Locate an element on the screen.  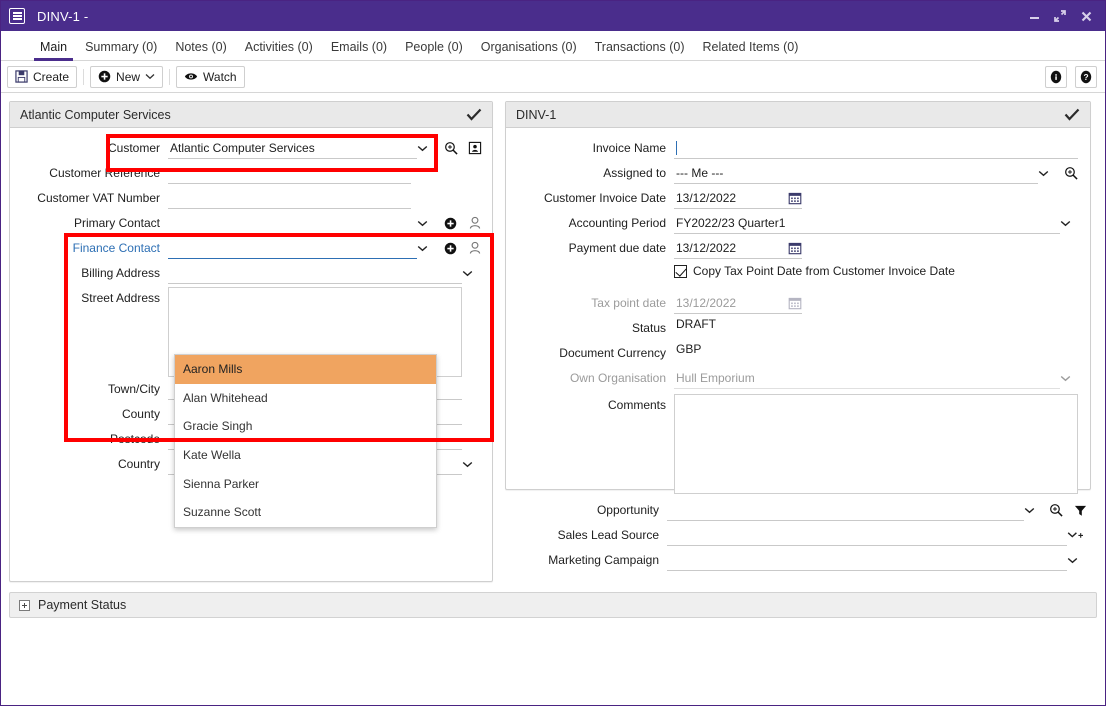
contact-card-icon is located at coordinates (475, 148).